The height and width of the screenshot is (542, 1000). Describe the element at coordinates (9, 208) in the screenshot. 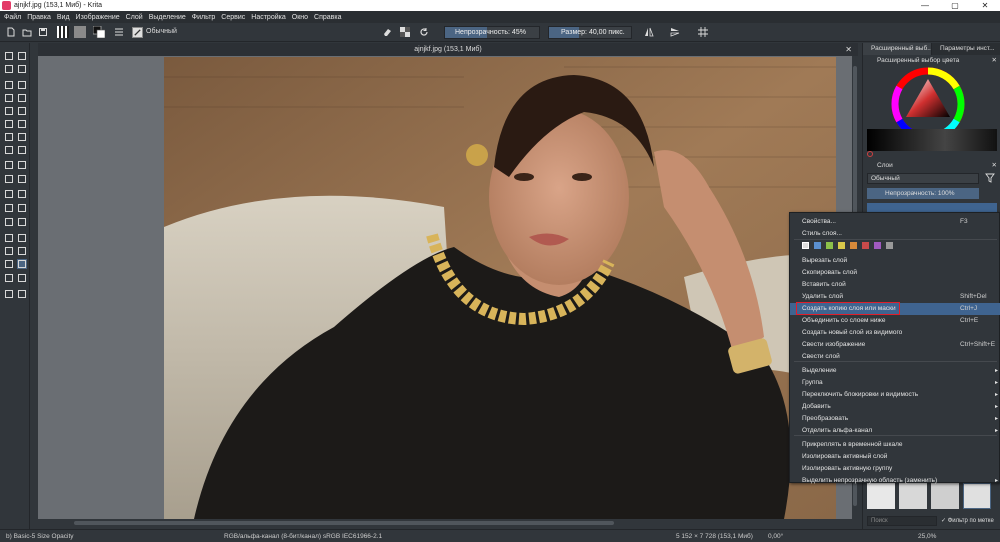

I see `enclose-fill-icon` at that location.